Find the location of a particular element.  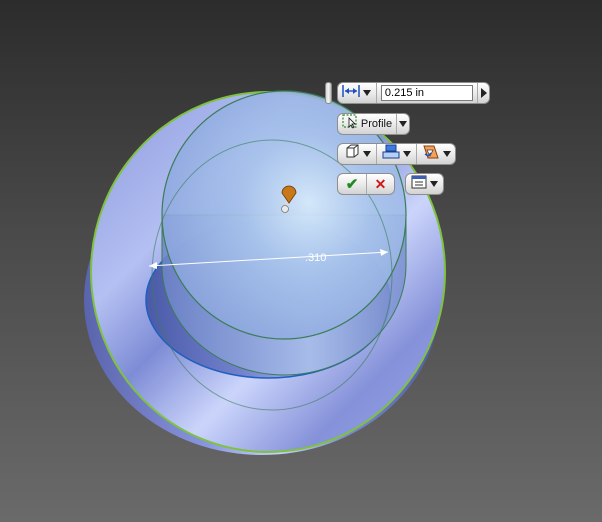

direction-button is located at coordinates (396, 154).